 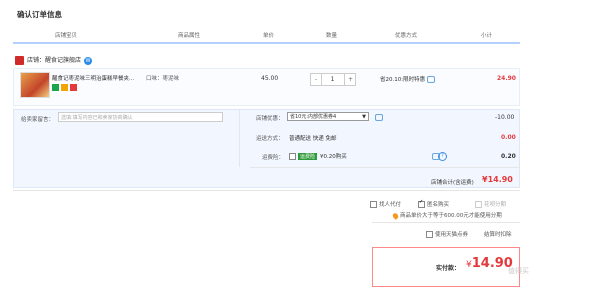 I want to click on installment-note-text: 商品单价大于等于600.00元才能使用分期, so click(x=451, y=216).